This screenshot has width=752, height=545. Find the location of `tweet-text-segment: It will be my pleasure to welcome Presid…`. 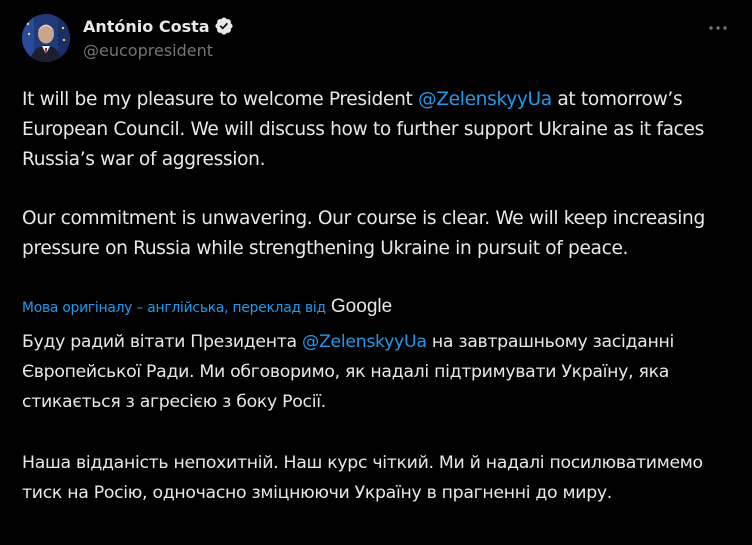

tweet-text-segment: It will be my pleasure to welcome Presid… is located at coordinates (220, 99).